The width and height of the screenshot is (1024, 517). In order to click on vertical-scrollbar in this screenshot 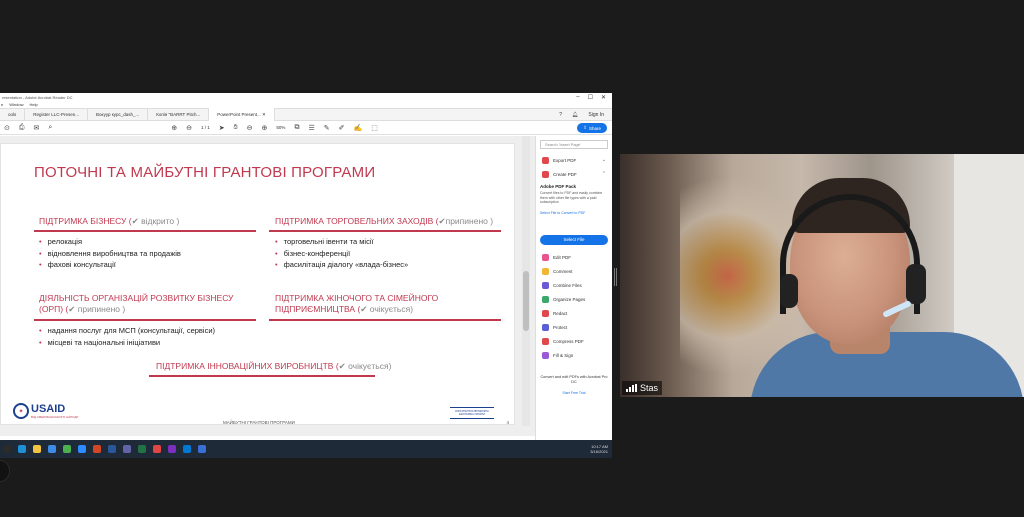, I will do `click(526, 281)`.